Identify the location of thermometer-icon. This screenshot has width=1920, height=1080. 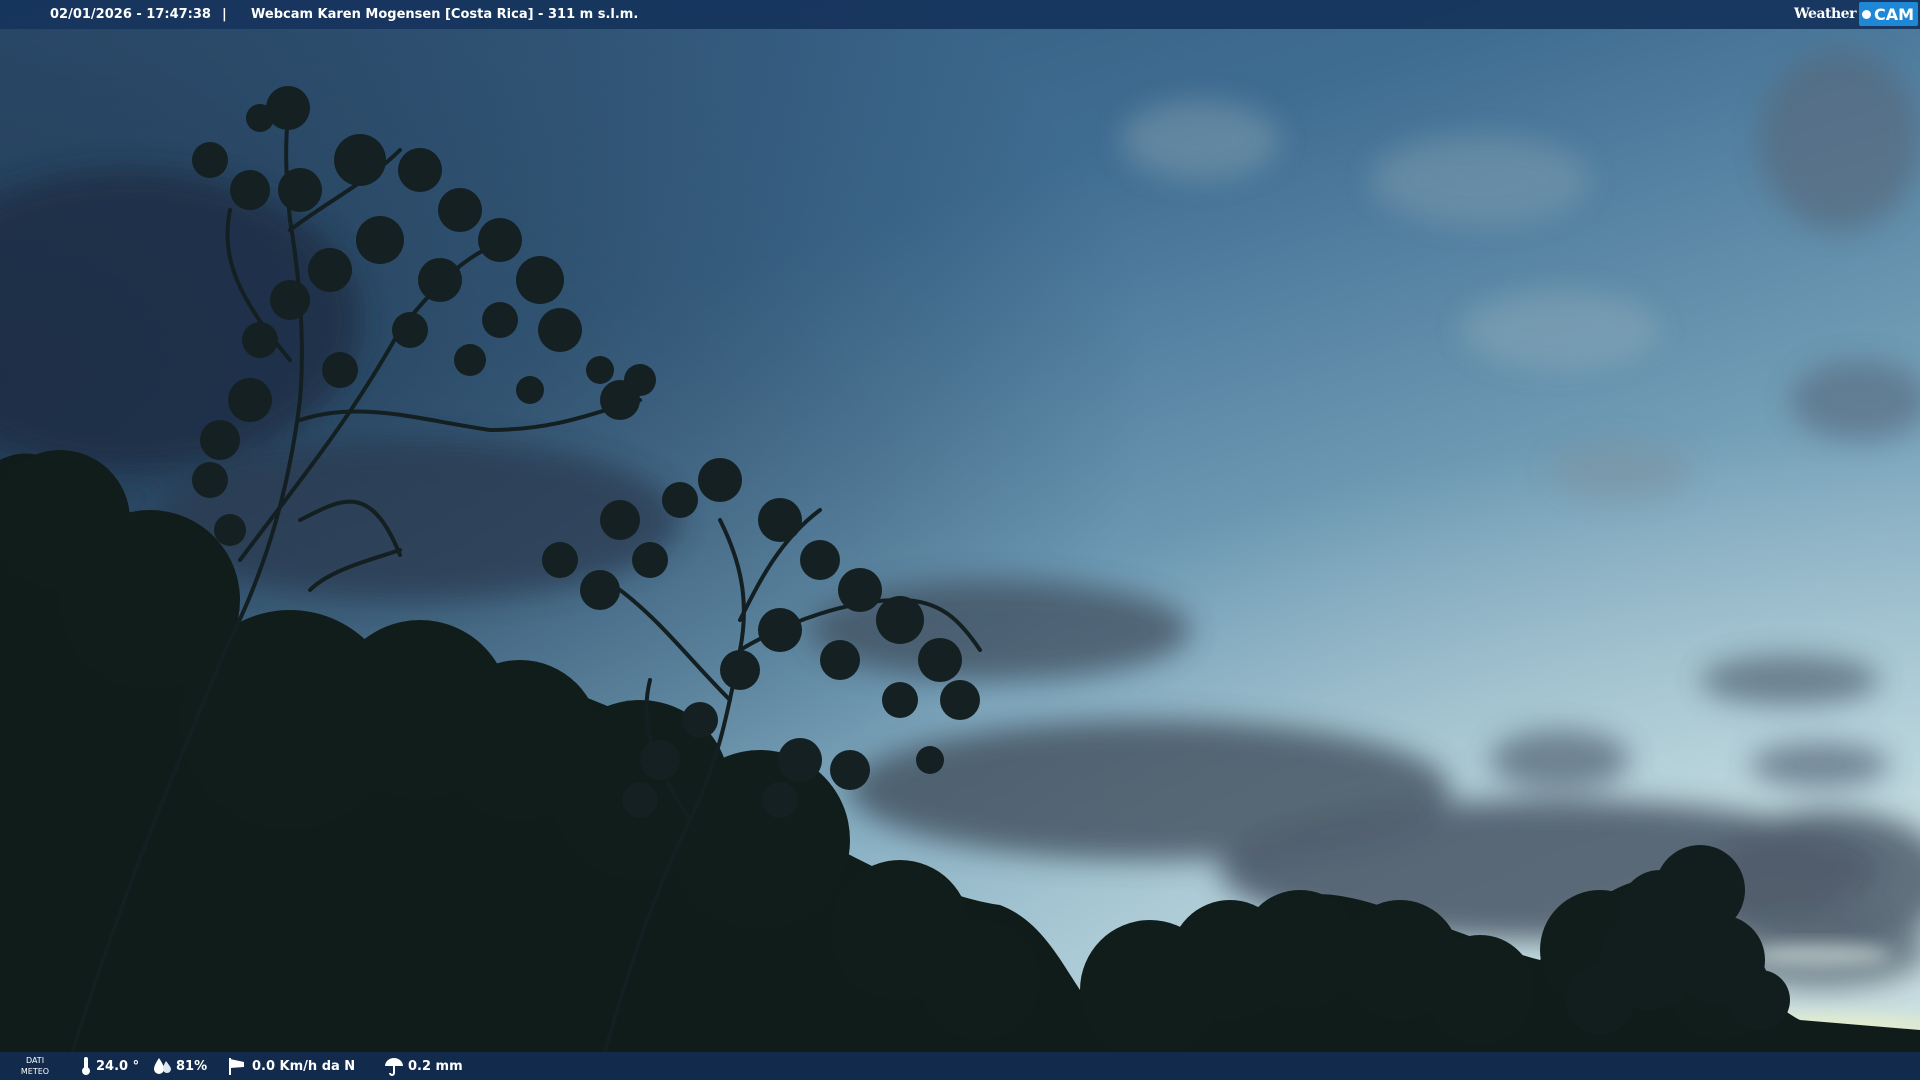
(86, 1066).